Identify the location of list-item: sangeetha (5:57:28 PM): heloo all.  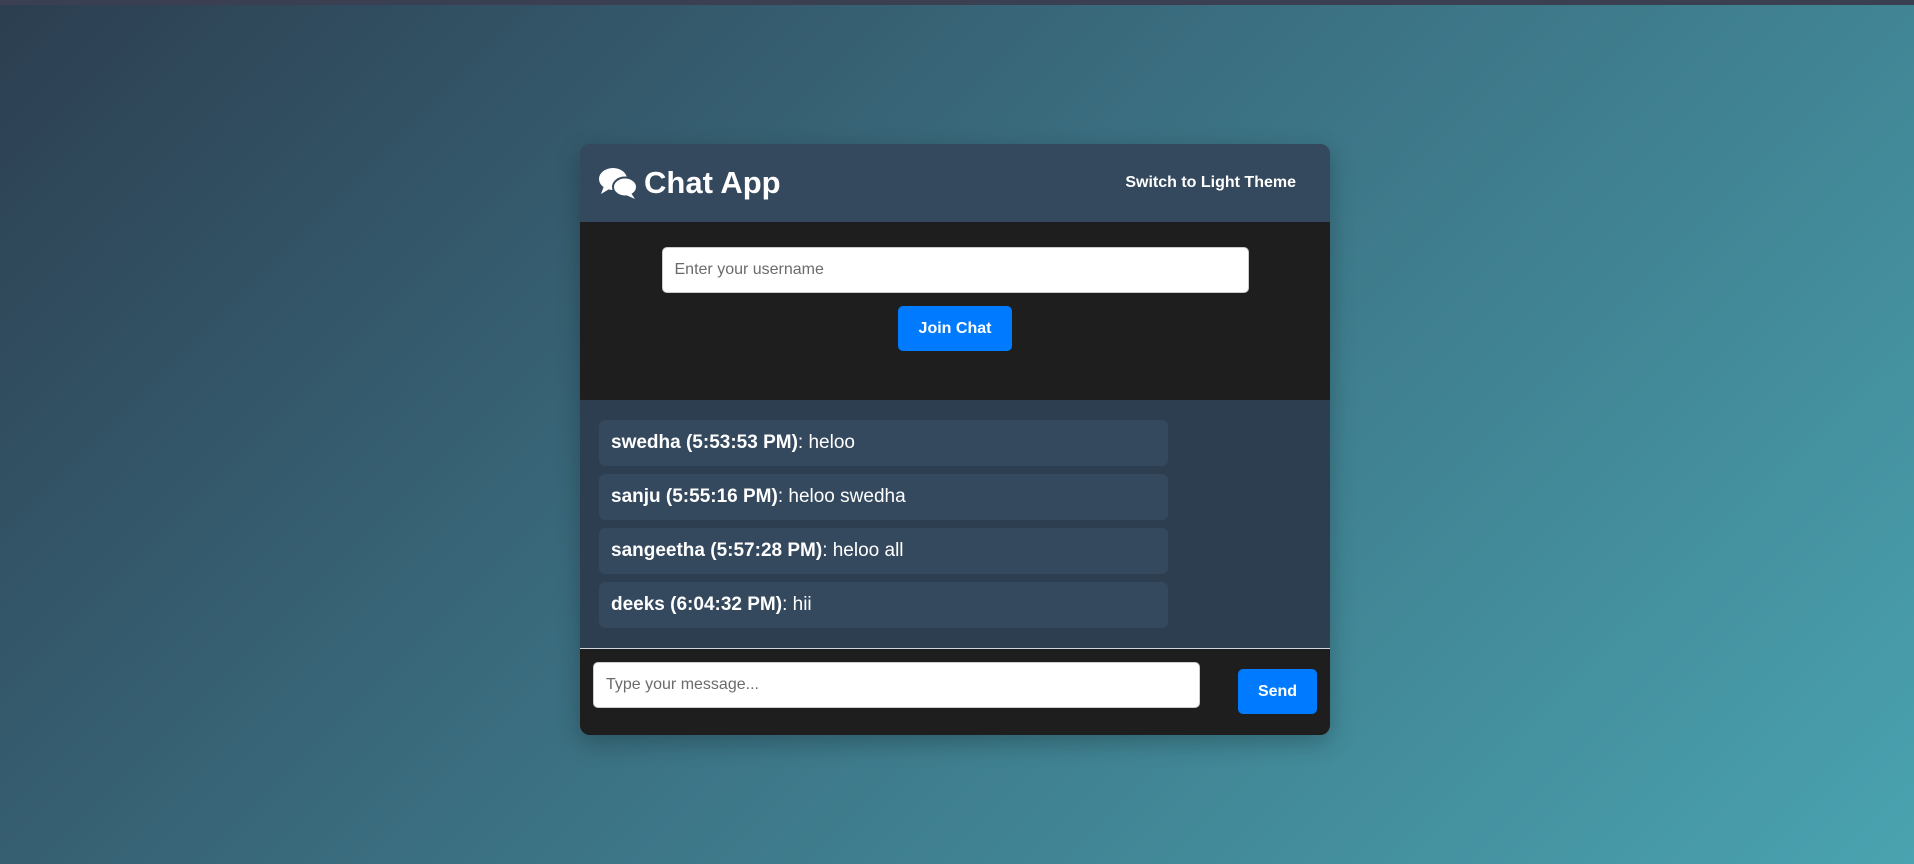
(883, 551).